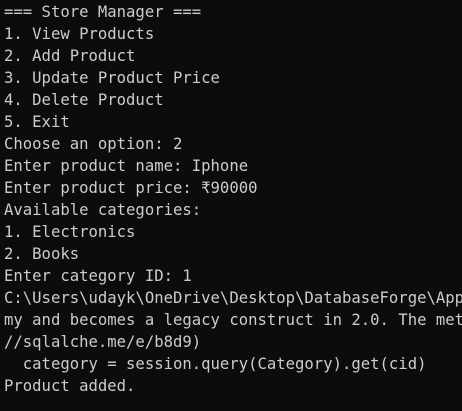  I want to click on menu-option-view-products: 1. View Products, so click(79, 34).